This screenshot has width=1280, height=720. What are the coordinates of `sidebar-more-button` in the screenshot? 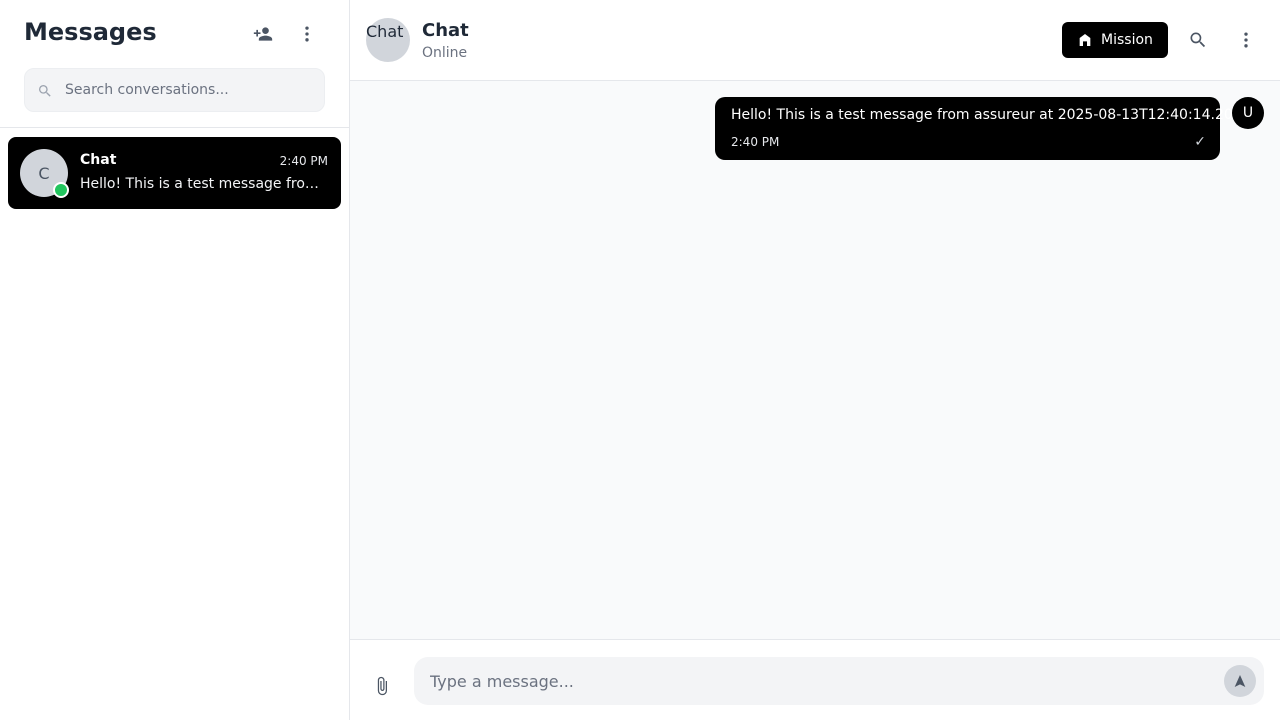 It's located at (307, 34).